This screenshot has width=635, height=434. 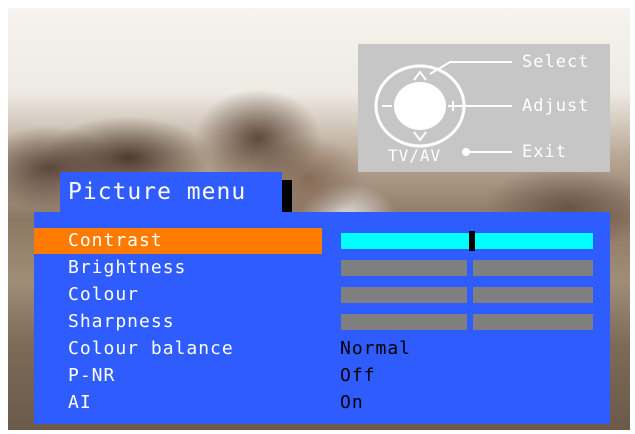 I want to click on menu-item-brightness: Brightness, so click(x=322, y=268).